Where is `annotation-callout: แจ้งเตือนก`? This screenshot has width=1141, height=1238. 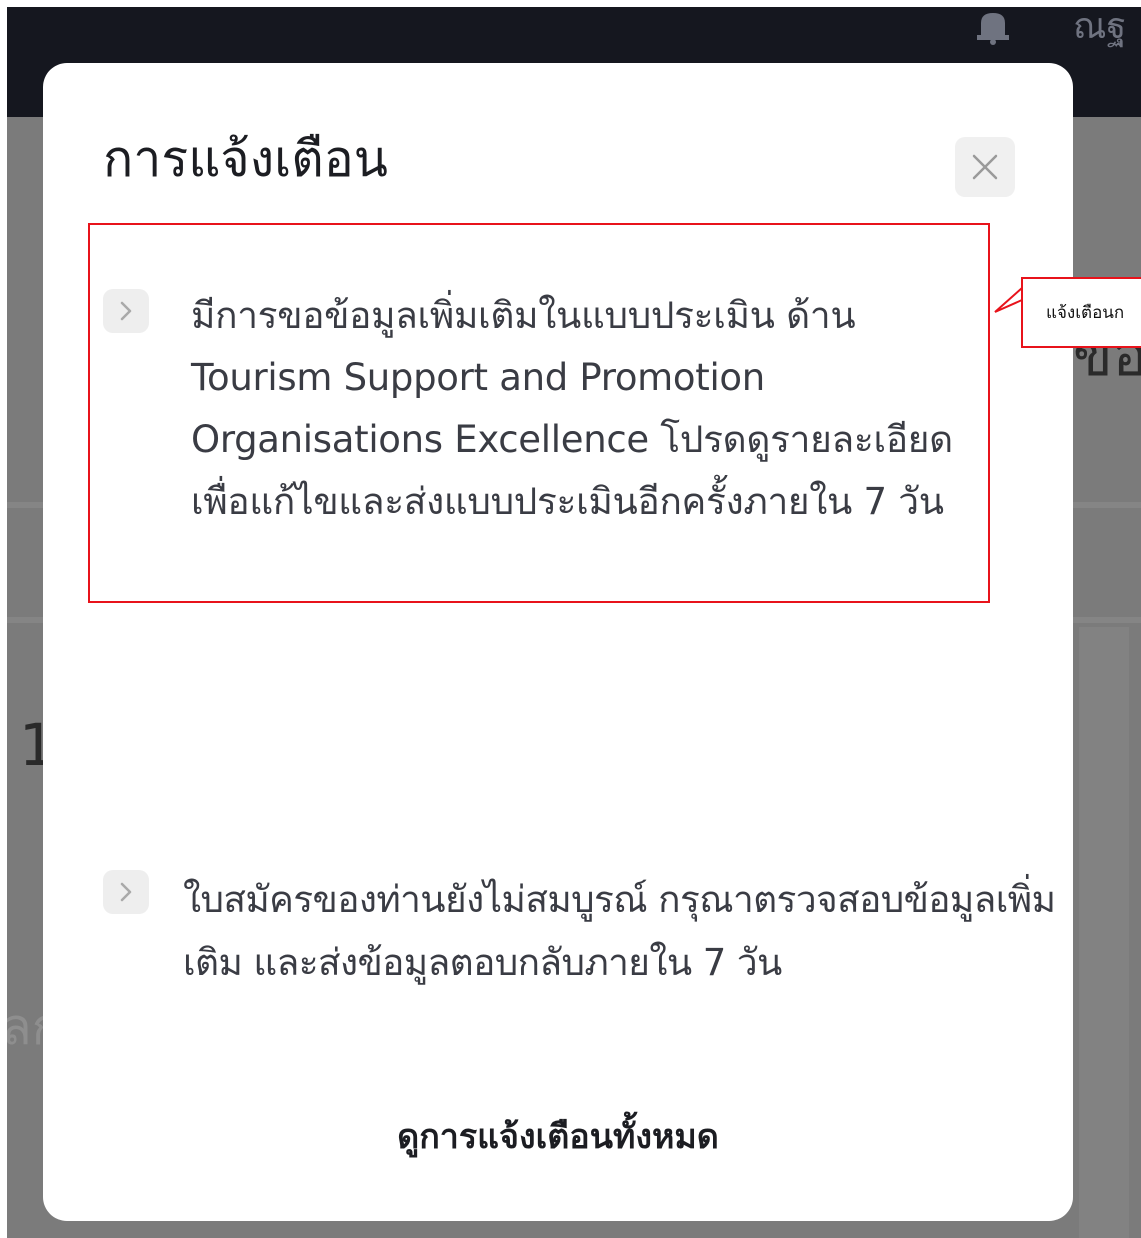 annotation-callout: แจ้งเตือนก is located at coordinates (1081, 312).